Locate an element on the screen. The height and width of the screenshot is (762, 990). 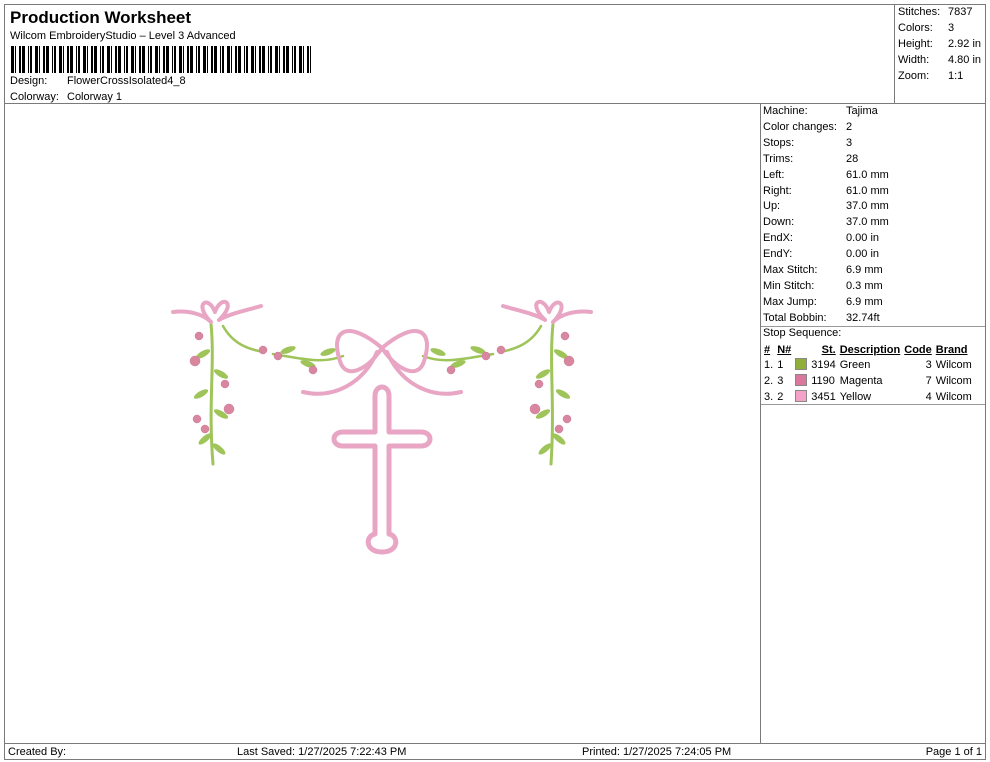
stop-sequence-row: 1. 1 3194 Green 3 Wilcom is located at coordinates (868, 364).